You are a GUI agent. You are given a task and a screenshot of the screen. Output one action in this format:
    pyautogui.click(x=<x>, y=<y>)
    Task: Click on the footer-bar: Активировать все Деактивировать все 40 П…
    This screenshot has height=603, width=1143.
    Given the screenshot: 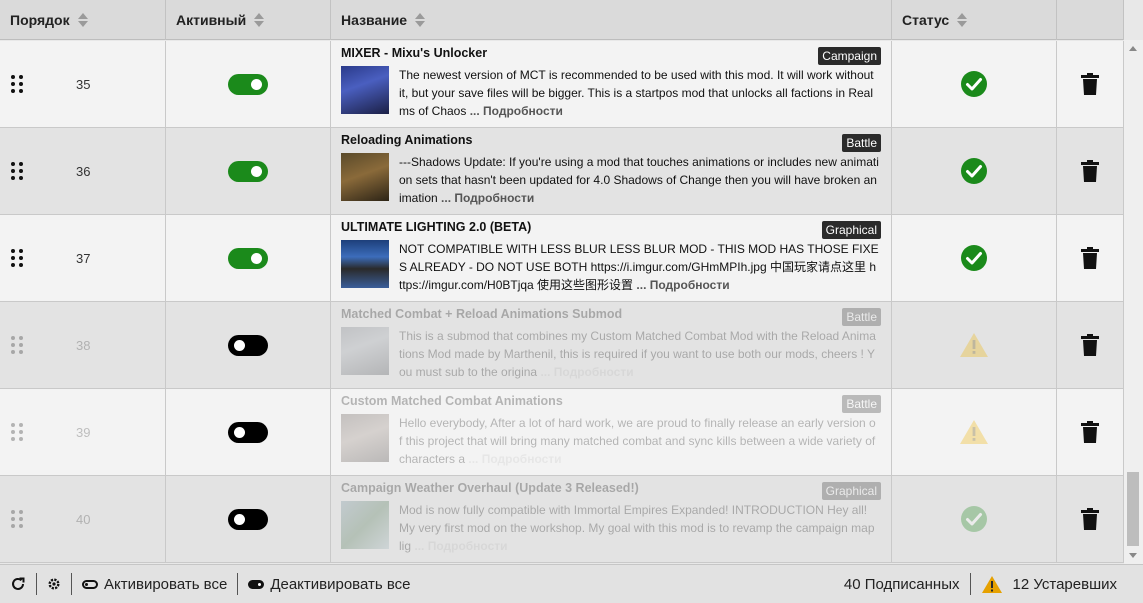 What is the action you would take?
    pyautogui.click(x=571, y=583)
    